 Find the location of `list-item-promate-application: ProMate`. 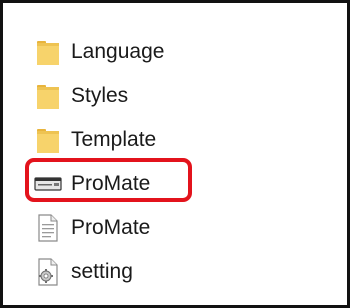

list-item-promate-application: ProMate is located at coordinates (171, 184).